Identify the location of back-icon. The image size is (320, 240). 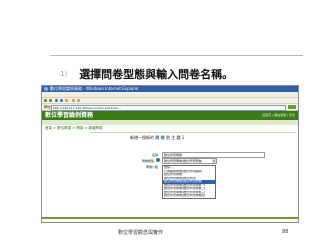
(45, 100).